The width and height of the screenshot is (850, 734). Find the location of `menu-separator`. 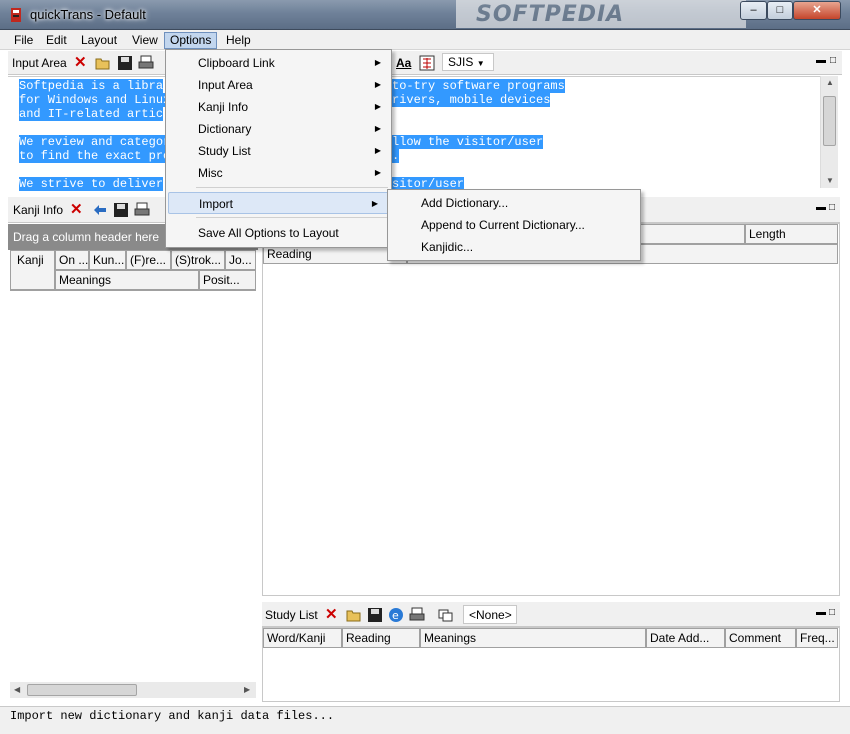

menu-separator is located at coordinates (292, 217).